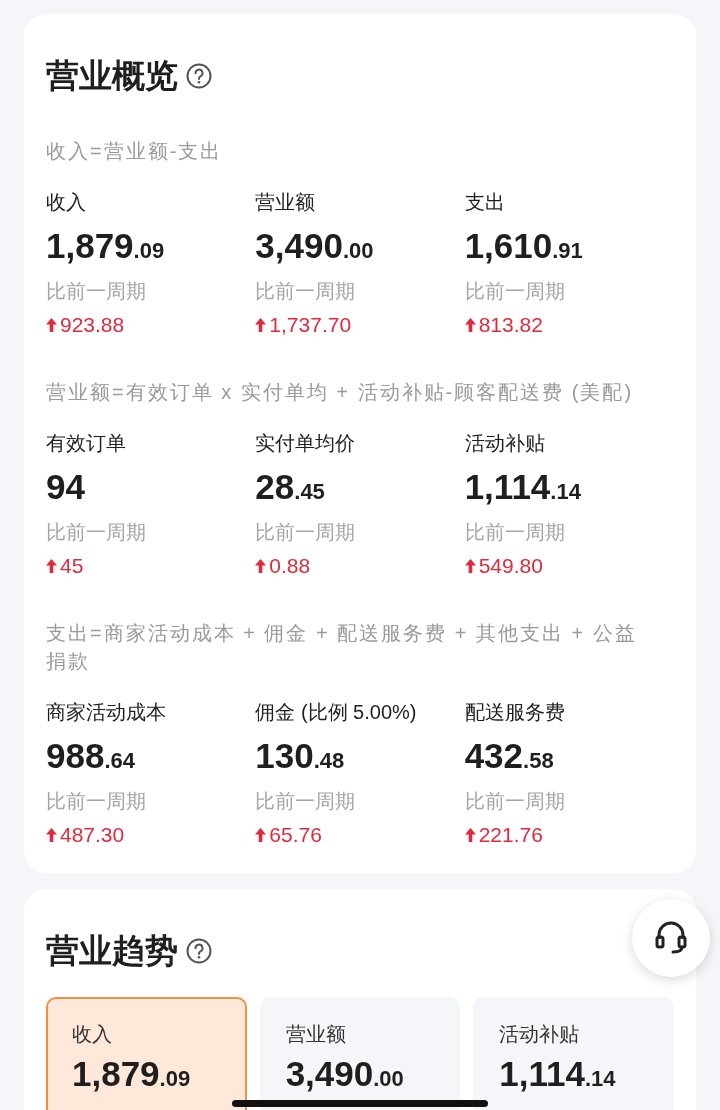 This screenshot has width=720, height=1110. I want to click on section-title: 营业概览, so click(112, 76).